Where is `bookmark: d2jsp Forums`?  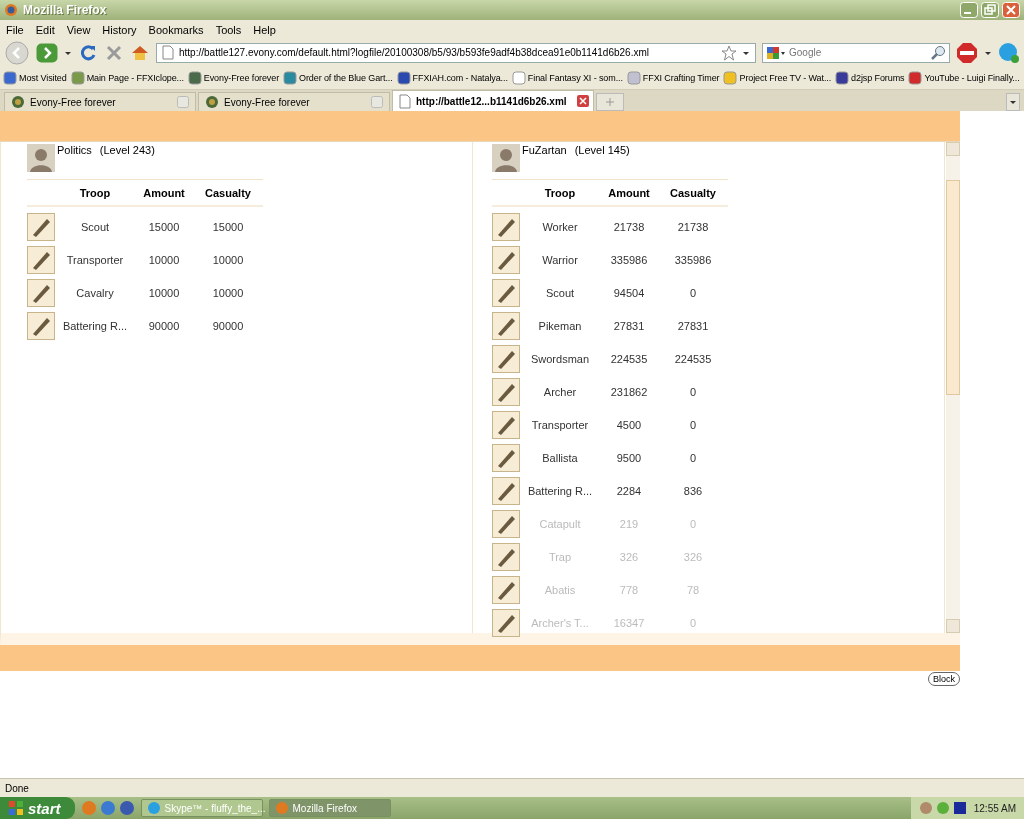
bookmark: d2jsp Forums is located at coordinates (870, 77).